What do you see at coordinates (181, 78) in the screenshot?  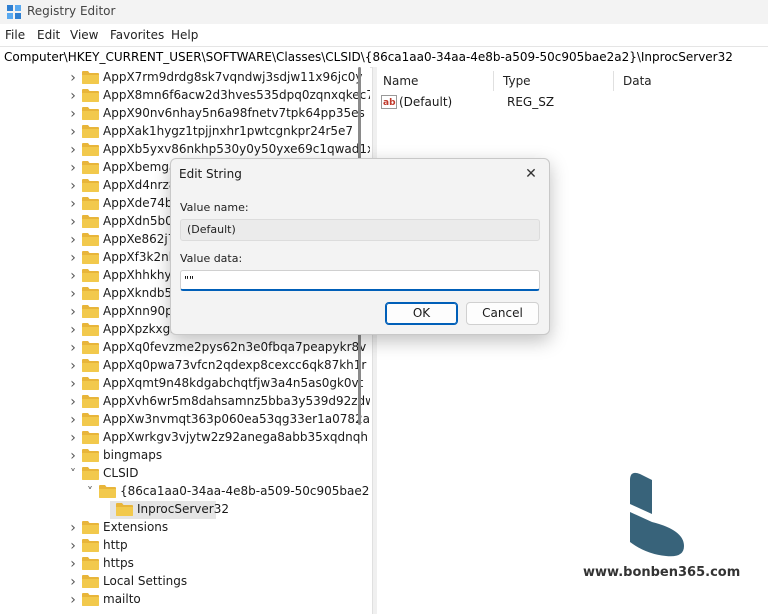 I see `tree-item: › AppX7rm9drdg8sk7vqndwj3sdjw11x96jc0y` at bounding box center [181, 78].